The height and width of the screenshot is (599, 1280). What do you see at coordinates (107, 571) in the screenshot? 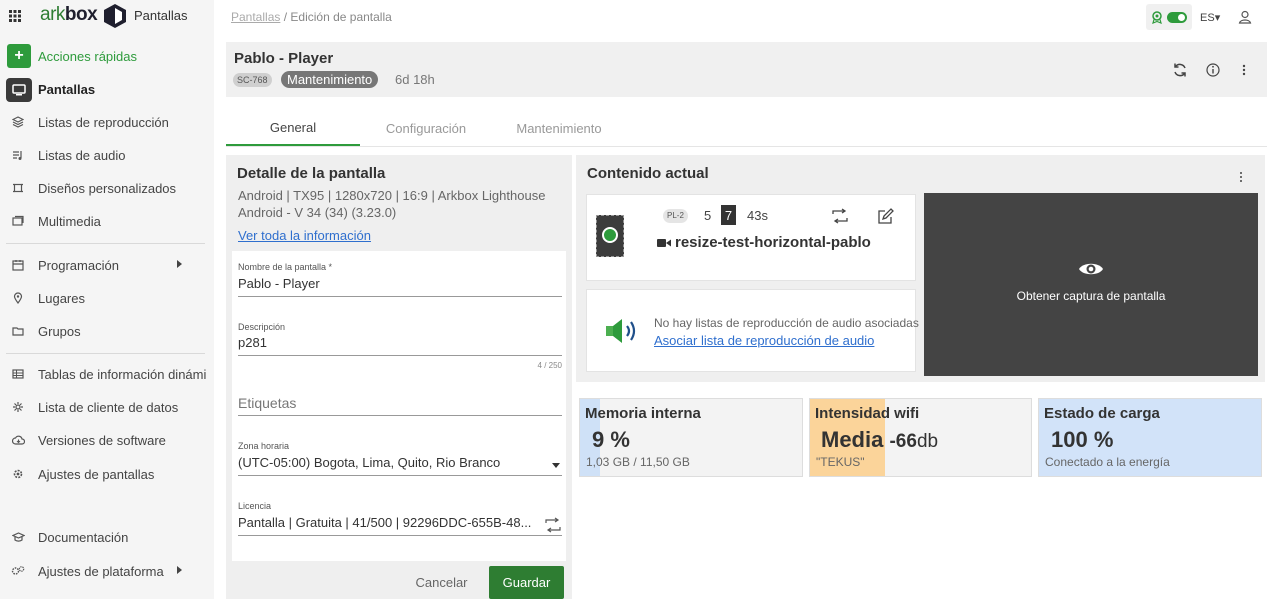
I see `sidebar-item-platform-settings: Ajustes de plataforma` at bounding box center [107, 571].